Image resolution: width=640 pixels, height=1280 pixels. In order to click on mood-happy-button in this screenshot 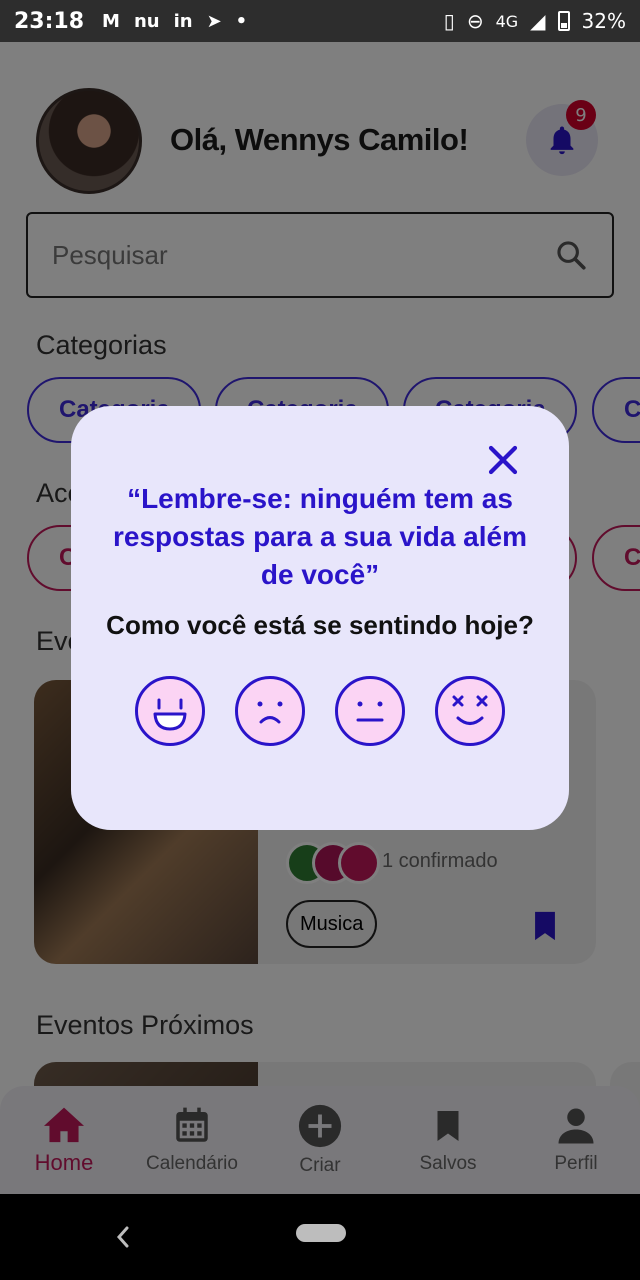, I will do `click(170, 711)`.